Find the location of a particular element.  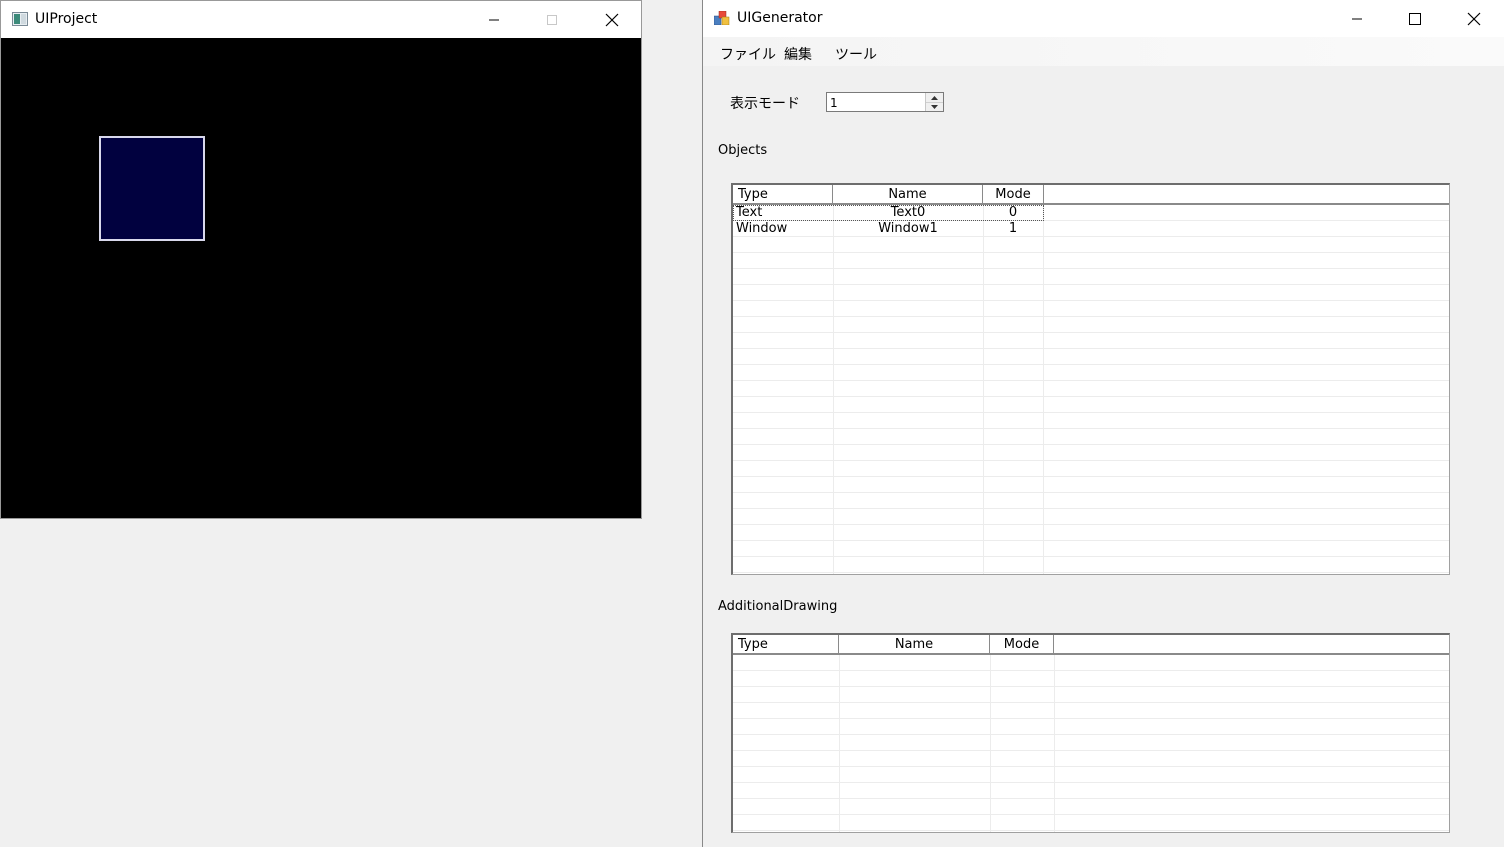

ui-window-preview is located at coordinates (152, 188).